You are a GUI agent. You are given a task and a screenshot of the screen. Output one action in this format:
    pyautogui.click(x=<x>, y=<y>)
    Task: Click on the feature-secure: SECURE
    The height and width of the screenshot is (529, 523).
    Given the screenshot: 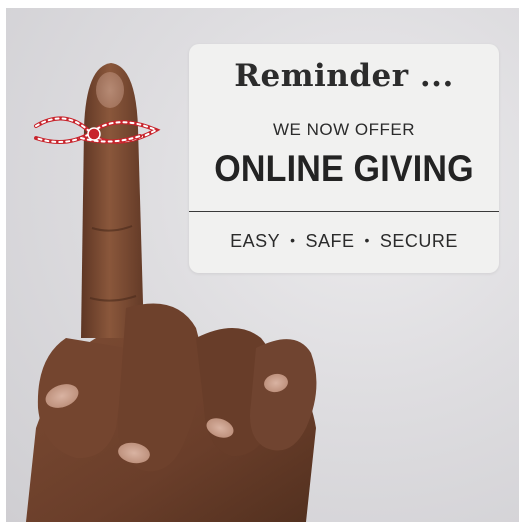 What is the action you would take?
    pyautogui.click(x=418, y=241)
    